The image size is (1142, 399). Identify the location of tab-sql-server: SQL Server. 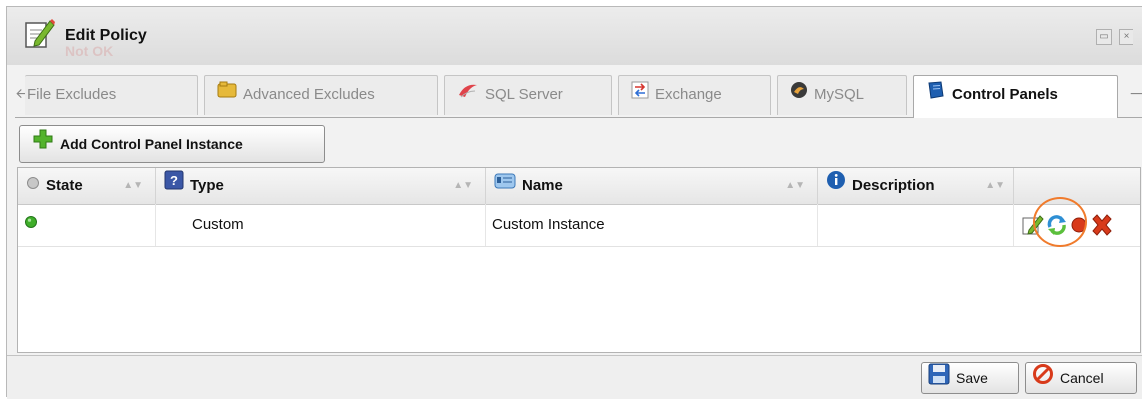
(528, 95).